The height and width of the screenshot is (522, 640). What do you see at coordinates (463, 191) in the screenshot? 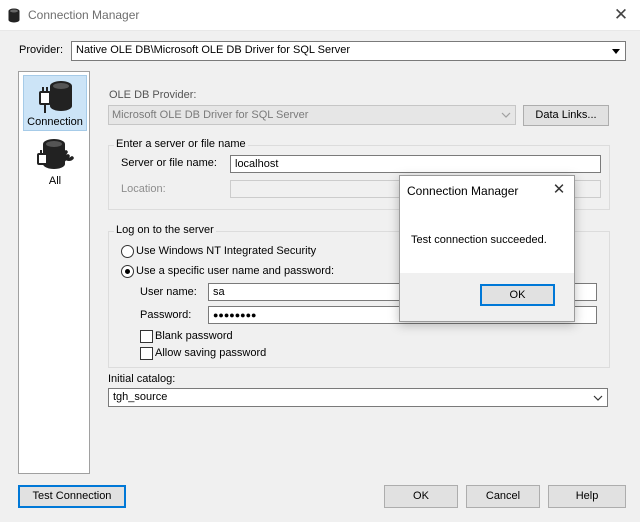
I see `message-box-title: Connection Manager` at bounding box center [463, 191].